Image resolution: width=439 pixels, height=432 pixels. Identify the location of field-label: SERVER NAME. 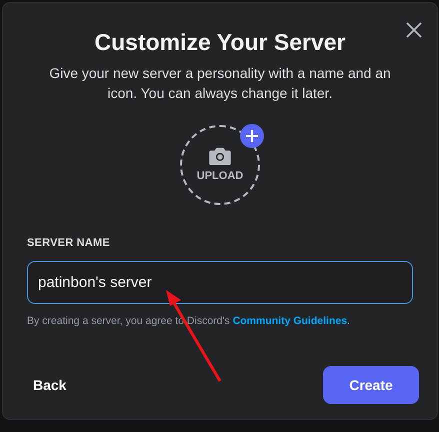
(69, 243).